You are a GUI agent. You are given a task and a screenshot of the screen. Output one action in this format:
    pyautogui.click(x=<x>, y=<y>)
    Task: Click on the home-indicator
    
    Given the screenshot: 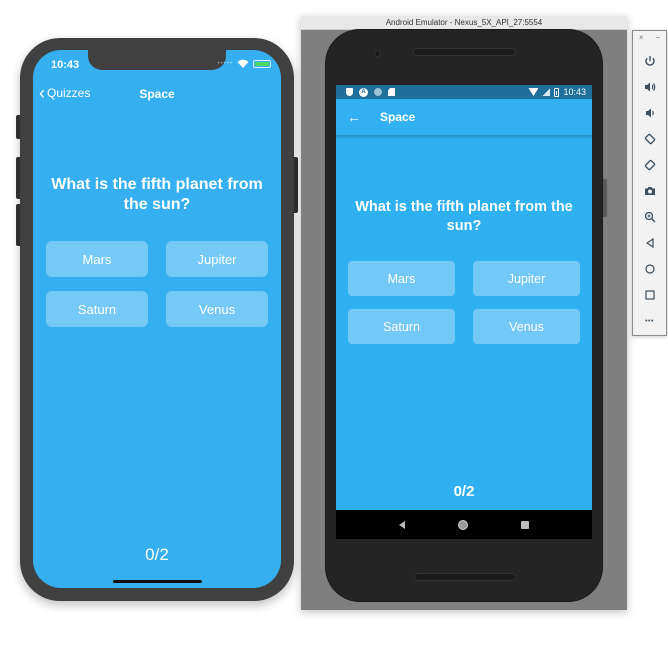 What is the action you would take?
    pyautogui.click(x=157, y=581)
    